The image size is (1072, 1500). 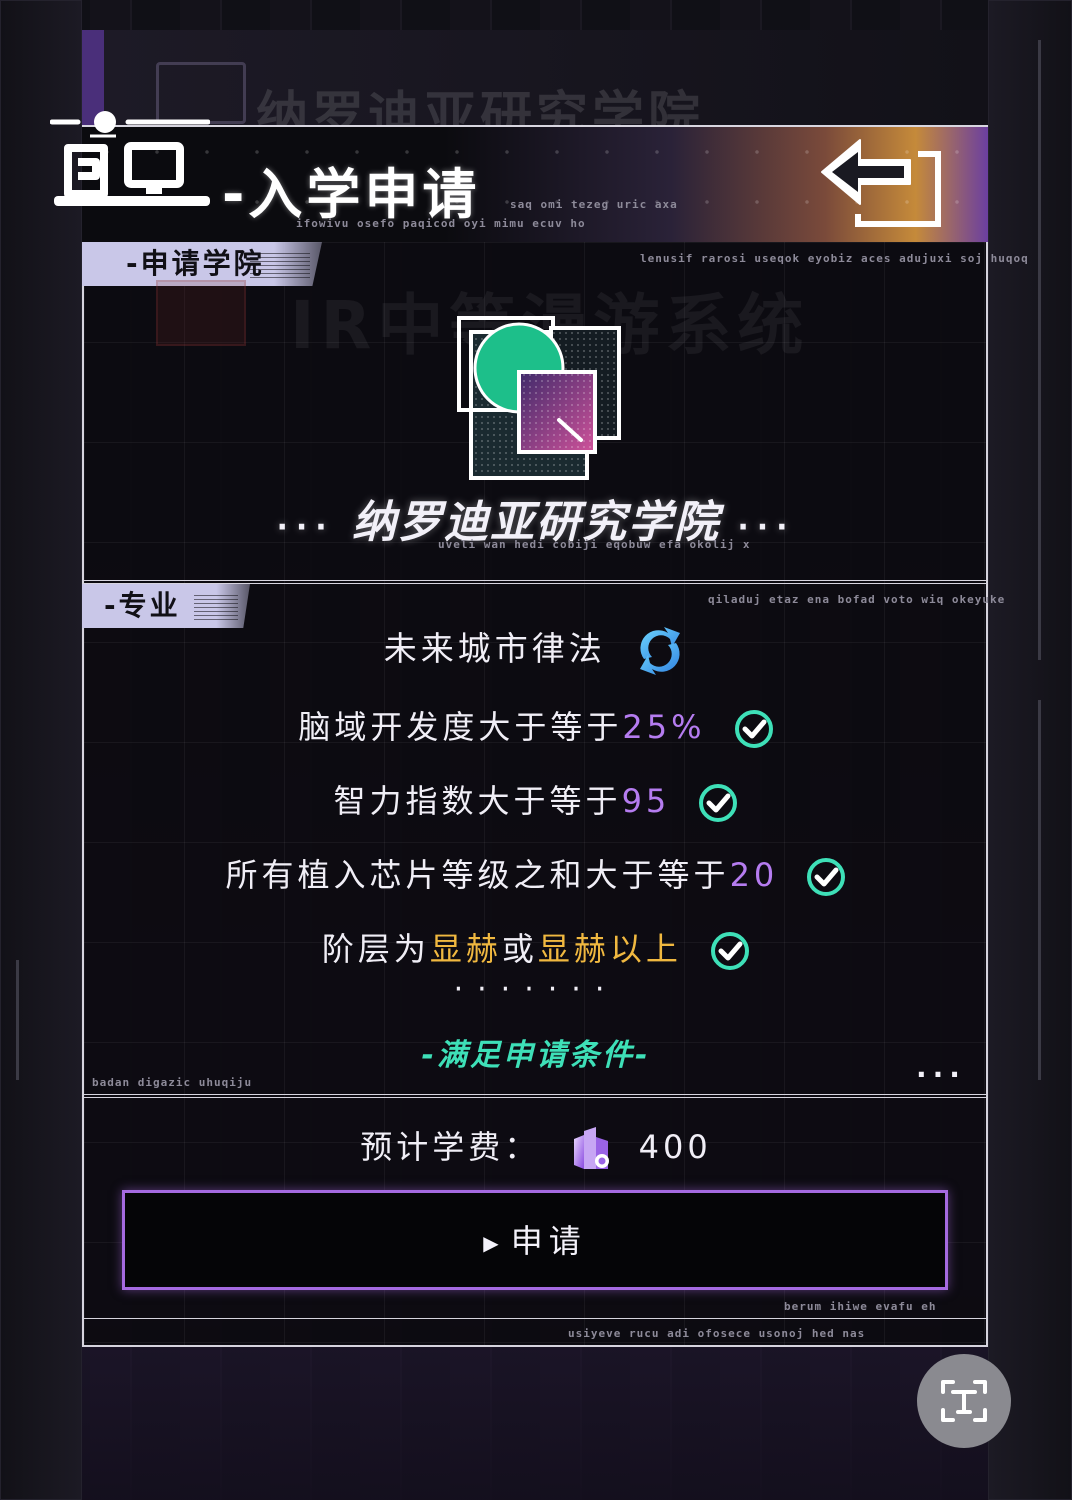 I want to click on major-section-caption: qiladuj etaz ena bofad voto wiq okeyuke, so click(x=857, y=599).